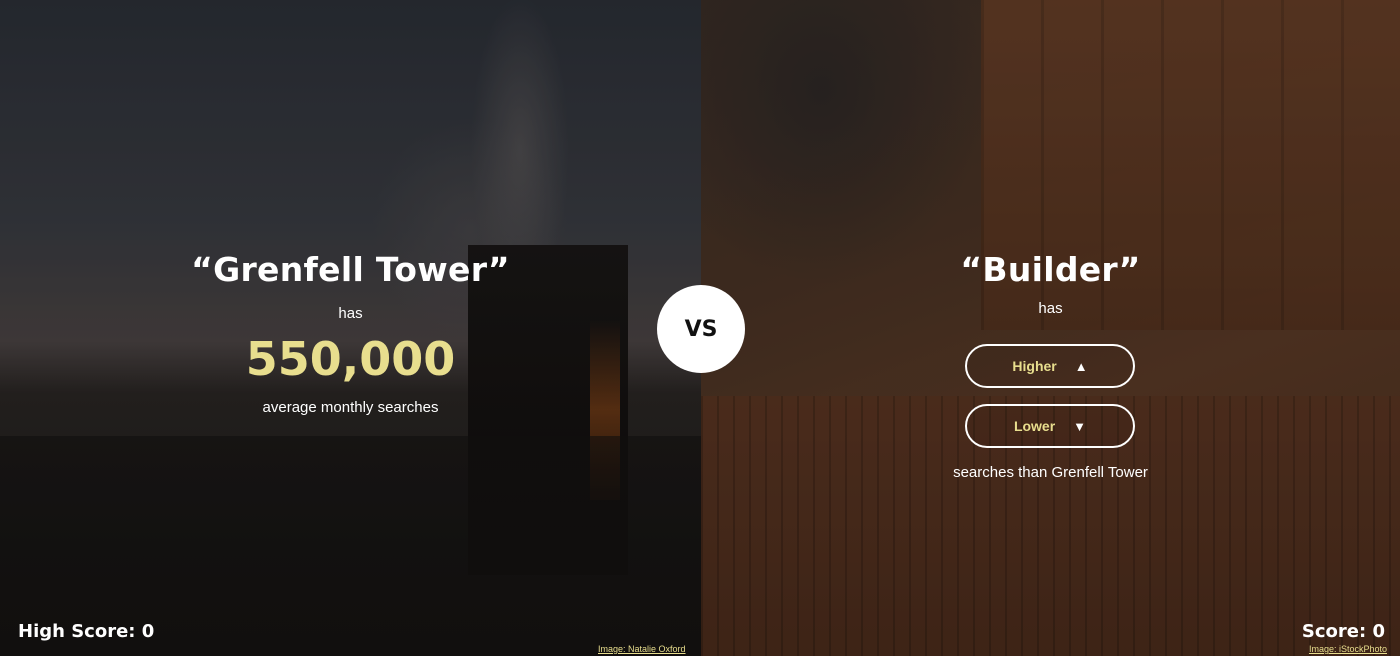  I want to click on higher-button: Higher ▲, so click(1050, 366).